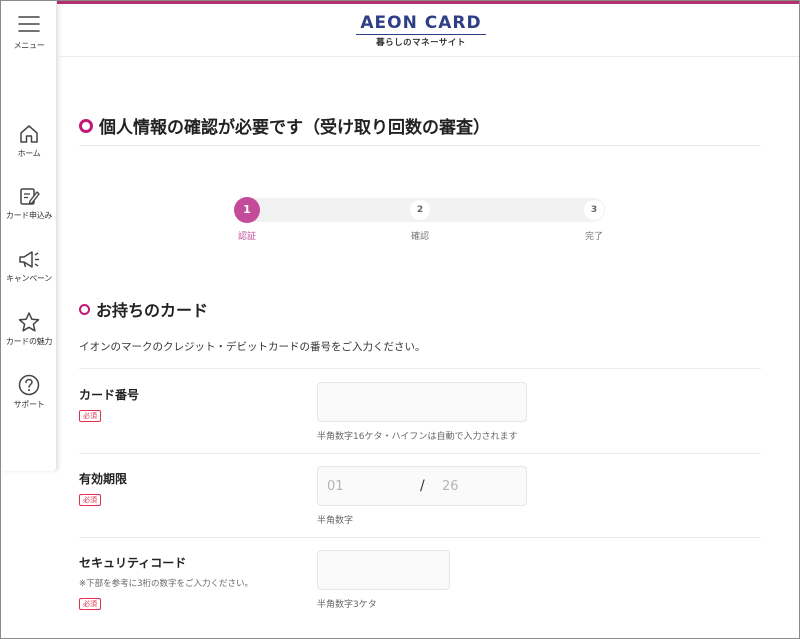 This screenshot has height=639, width=800. What do you see at coordinates (29, 24) in the screenshot?
I see `hamburger-icon` at bounding box center [29, 24].